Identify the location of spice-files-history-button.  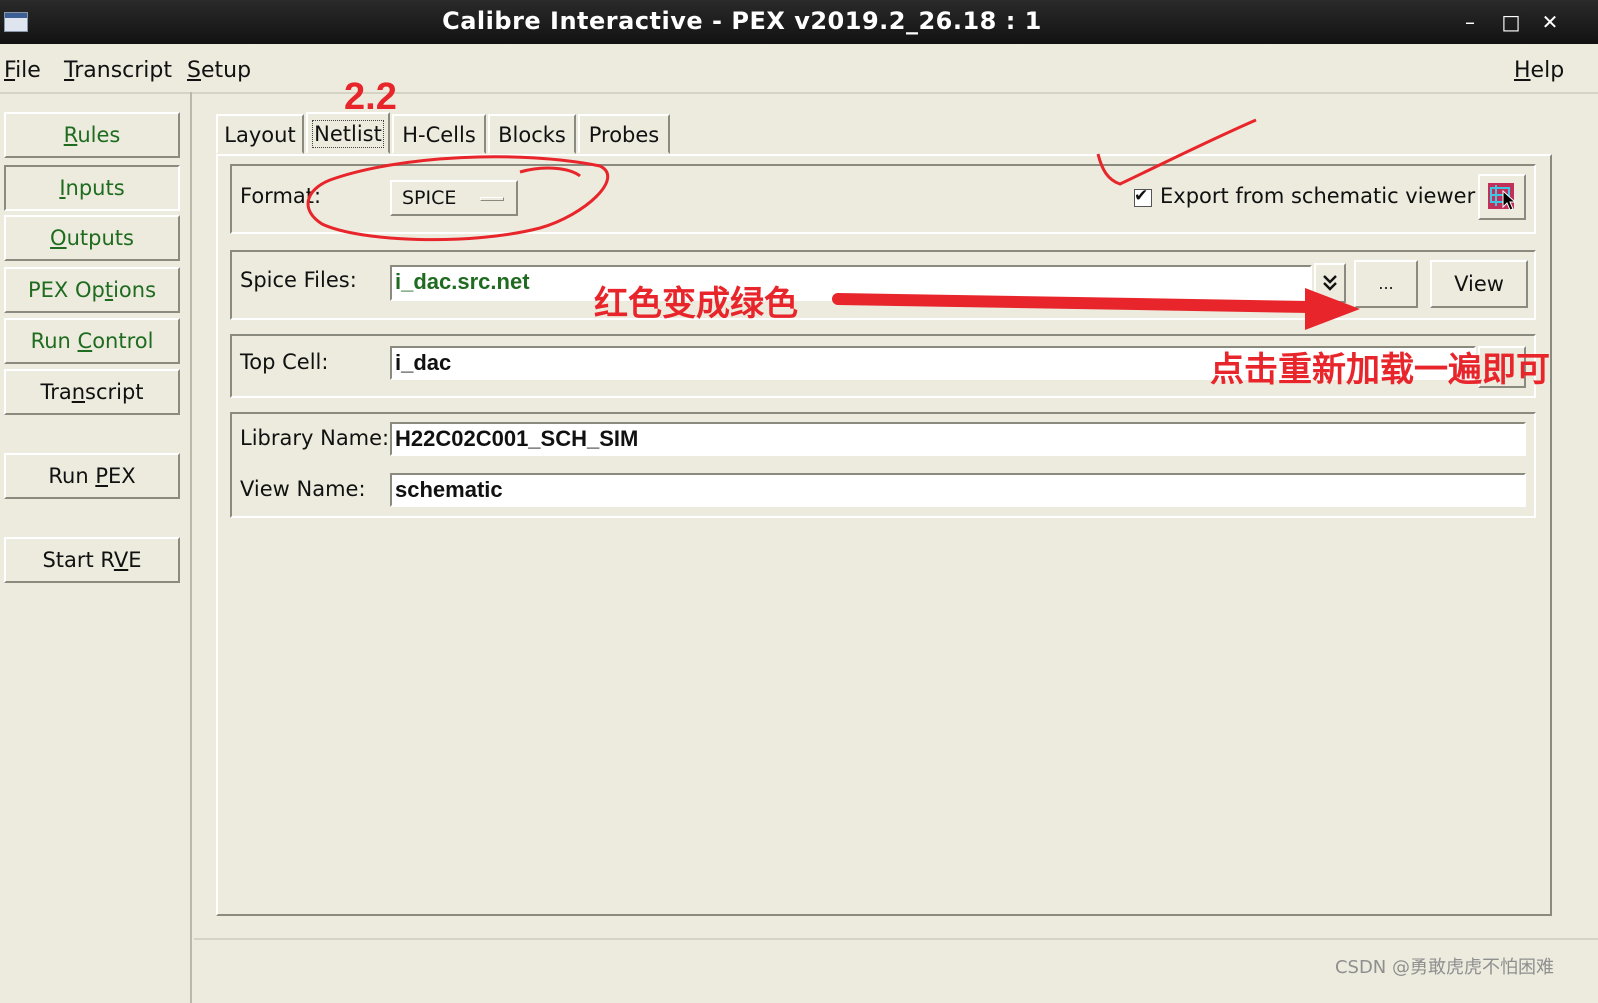
(1330, 283).